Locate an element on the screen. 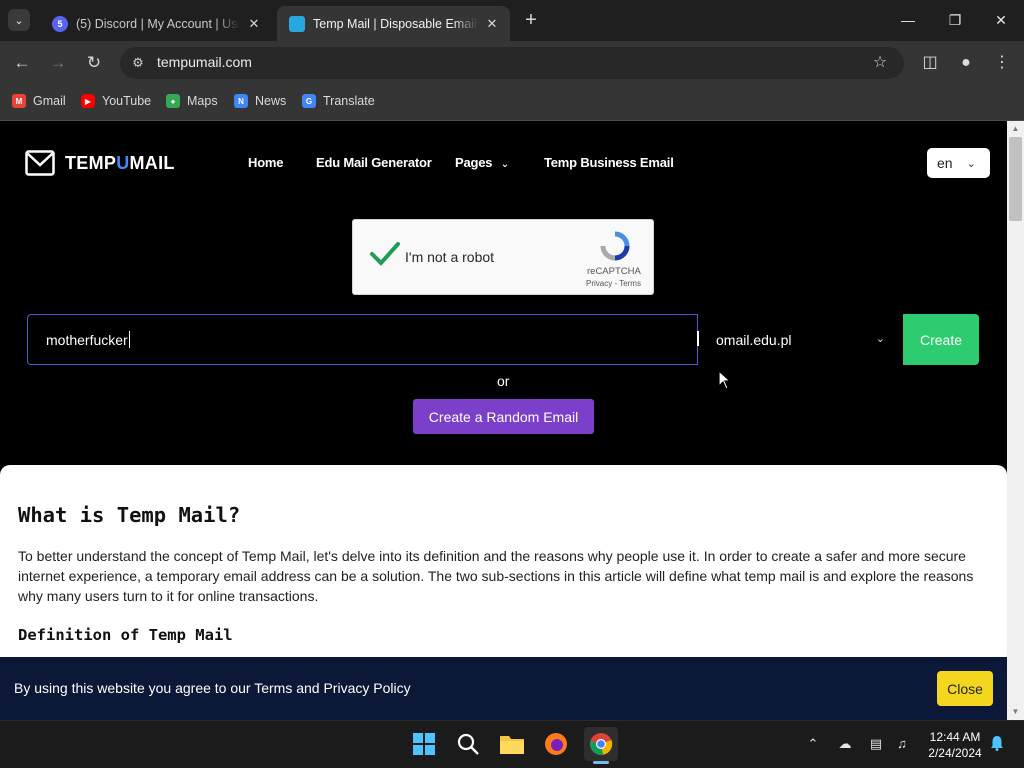  logo-text-u: U is located at coordinates (123, 162).